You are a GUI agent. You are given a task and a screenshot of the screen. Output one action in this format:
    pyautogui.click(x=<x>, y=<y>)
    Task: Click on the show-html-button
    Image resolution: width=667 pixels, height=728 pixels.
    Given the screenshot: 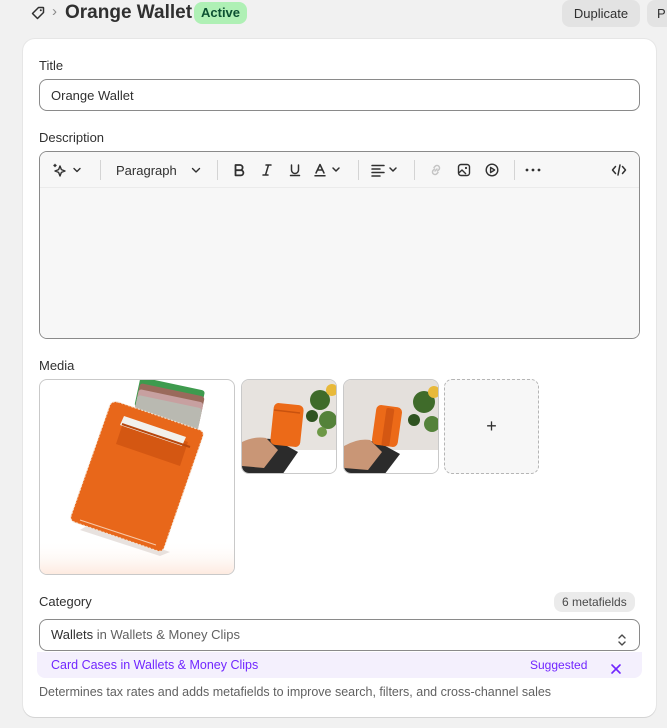 What is the action you would take?
    pyautogui.click(x=619, y=170)
    